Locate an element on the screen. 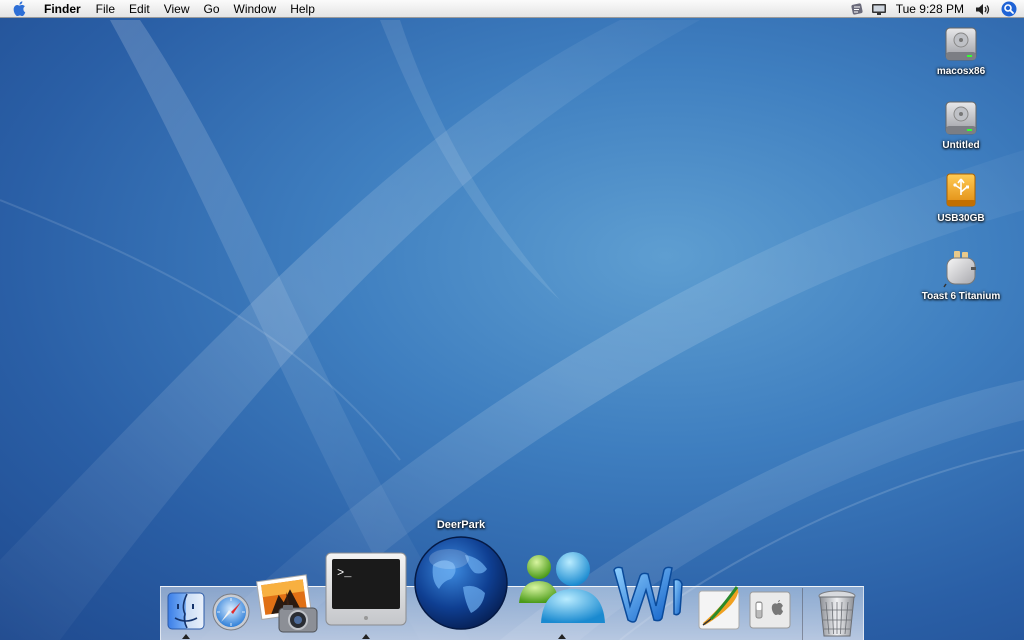 This screenshot has height=640, width=1024. desktop-icon-usb30gb: USB30GB is located at coordinates (961, 197).